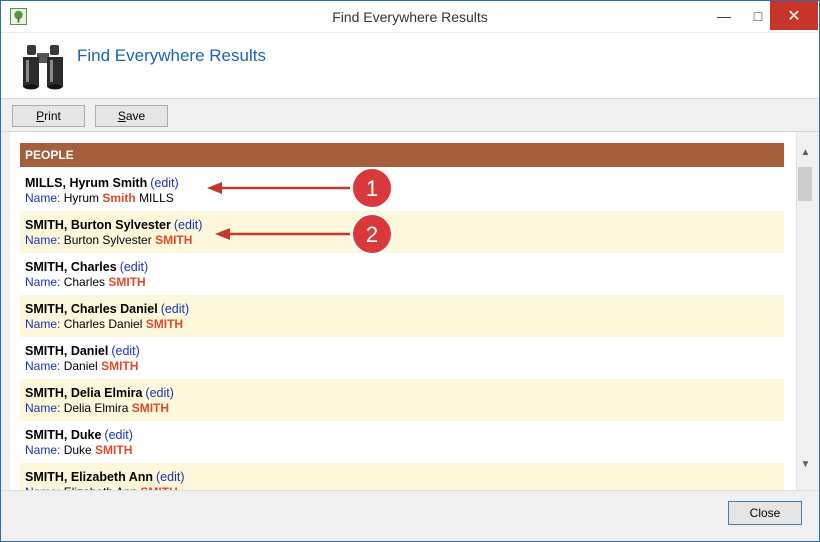 The height and width of the screenshot is (542, 820). I want to click on page-title: Find Everywhere Results, so click(171, 55).